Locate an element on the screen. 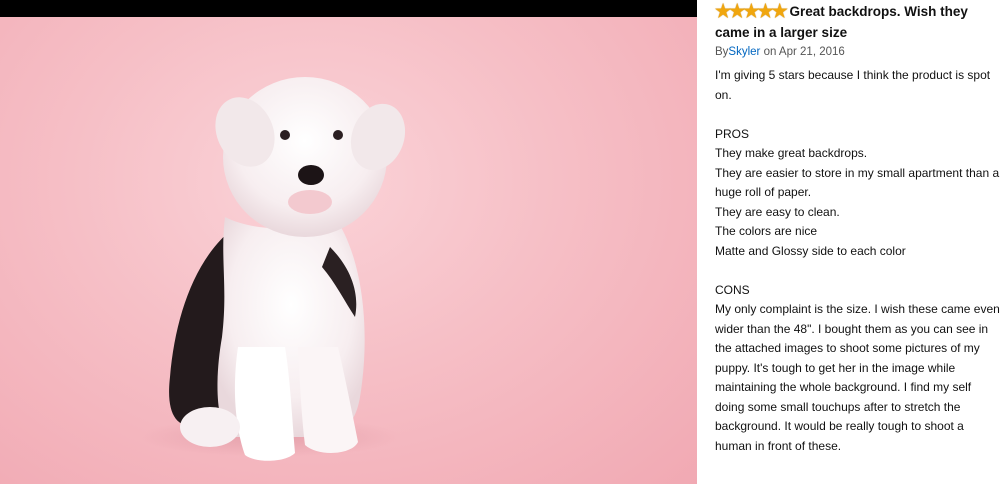 The image size is (1000, 484). dog-chin is located at coordinates (310, 202).